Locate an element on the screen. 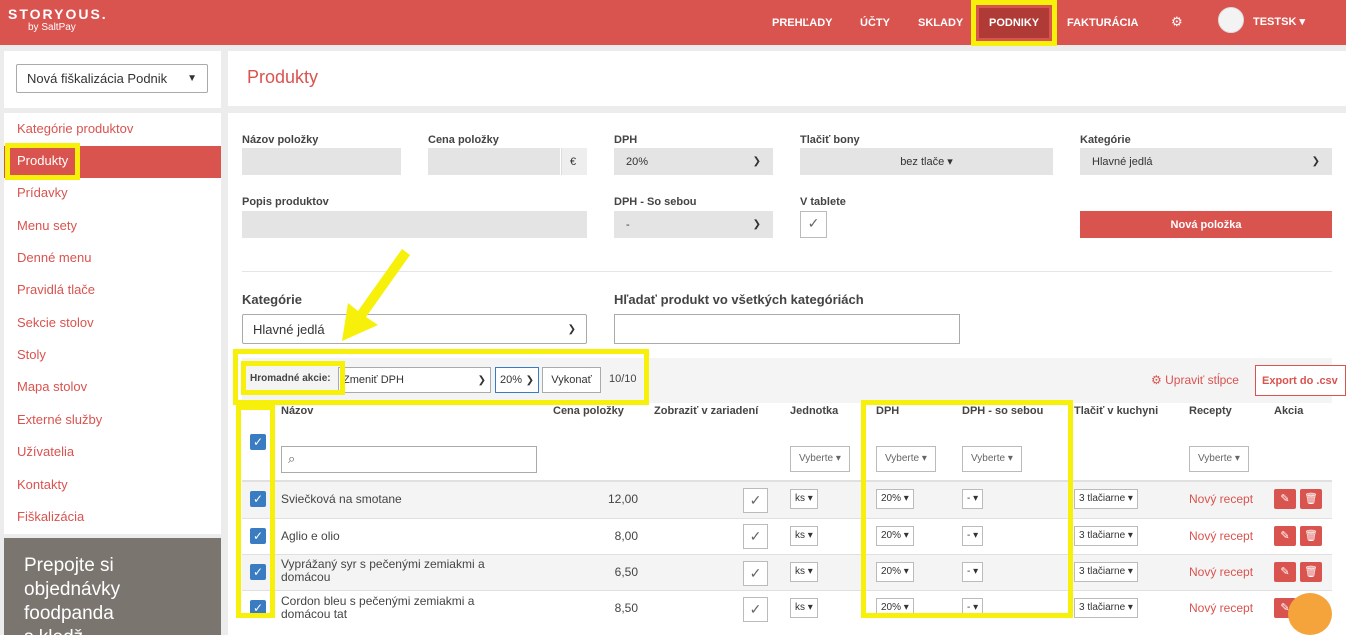 Image resolution: width=1346 pixels, height=635 pixels. column-header-unit: Jednotka is located at coordinates (814, 411).